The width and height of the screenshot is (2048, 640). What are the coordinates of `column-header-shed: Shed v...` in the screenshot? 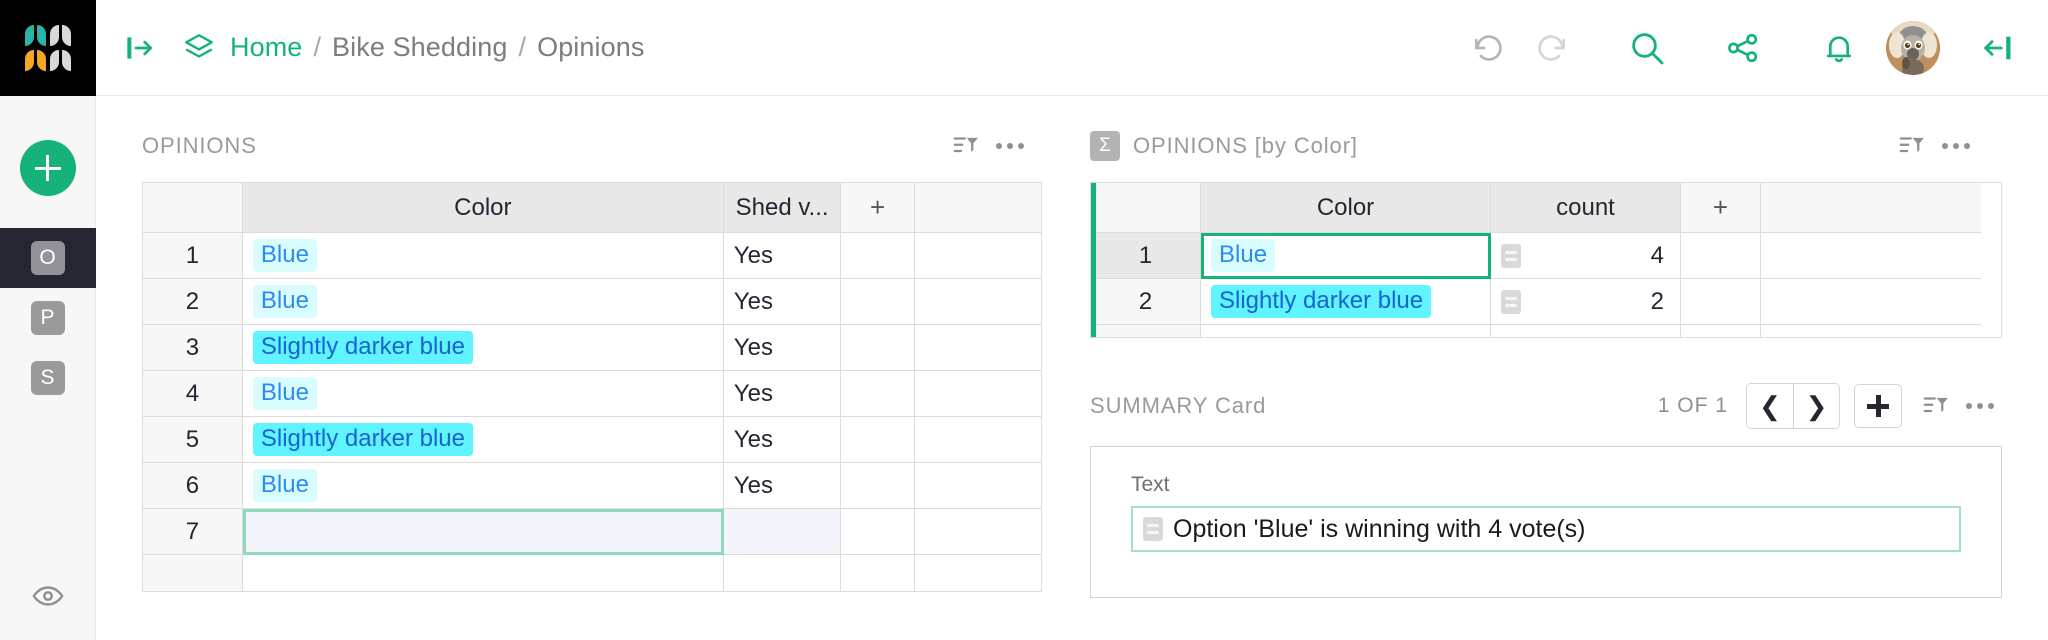 It's located at (782, 208).